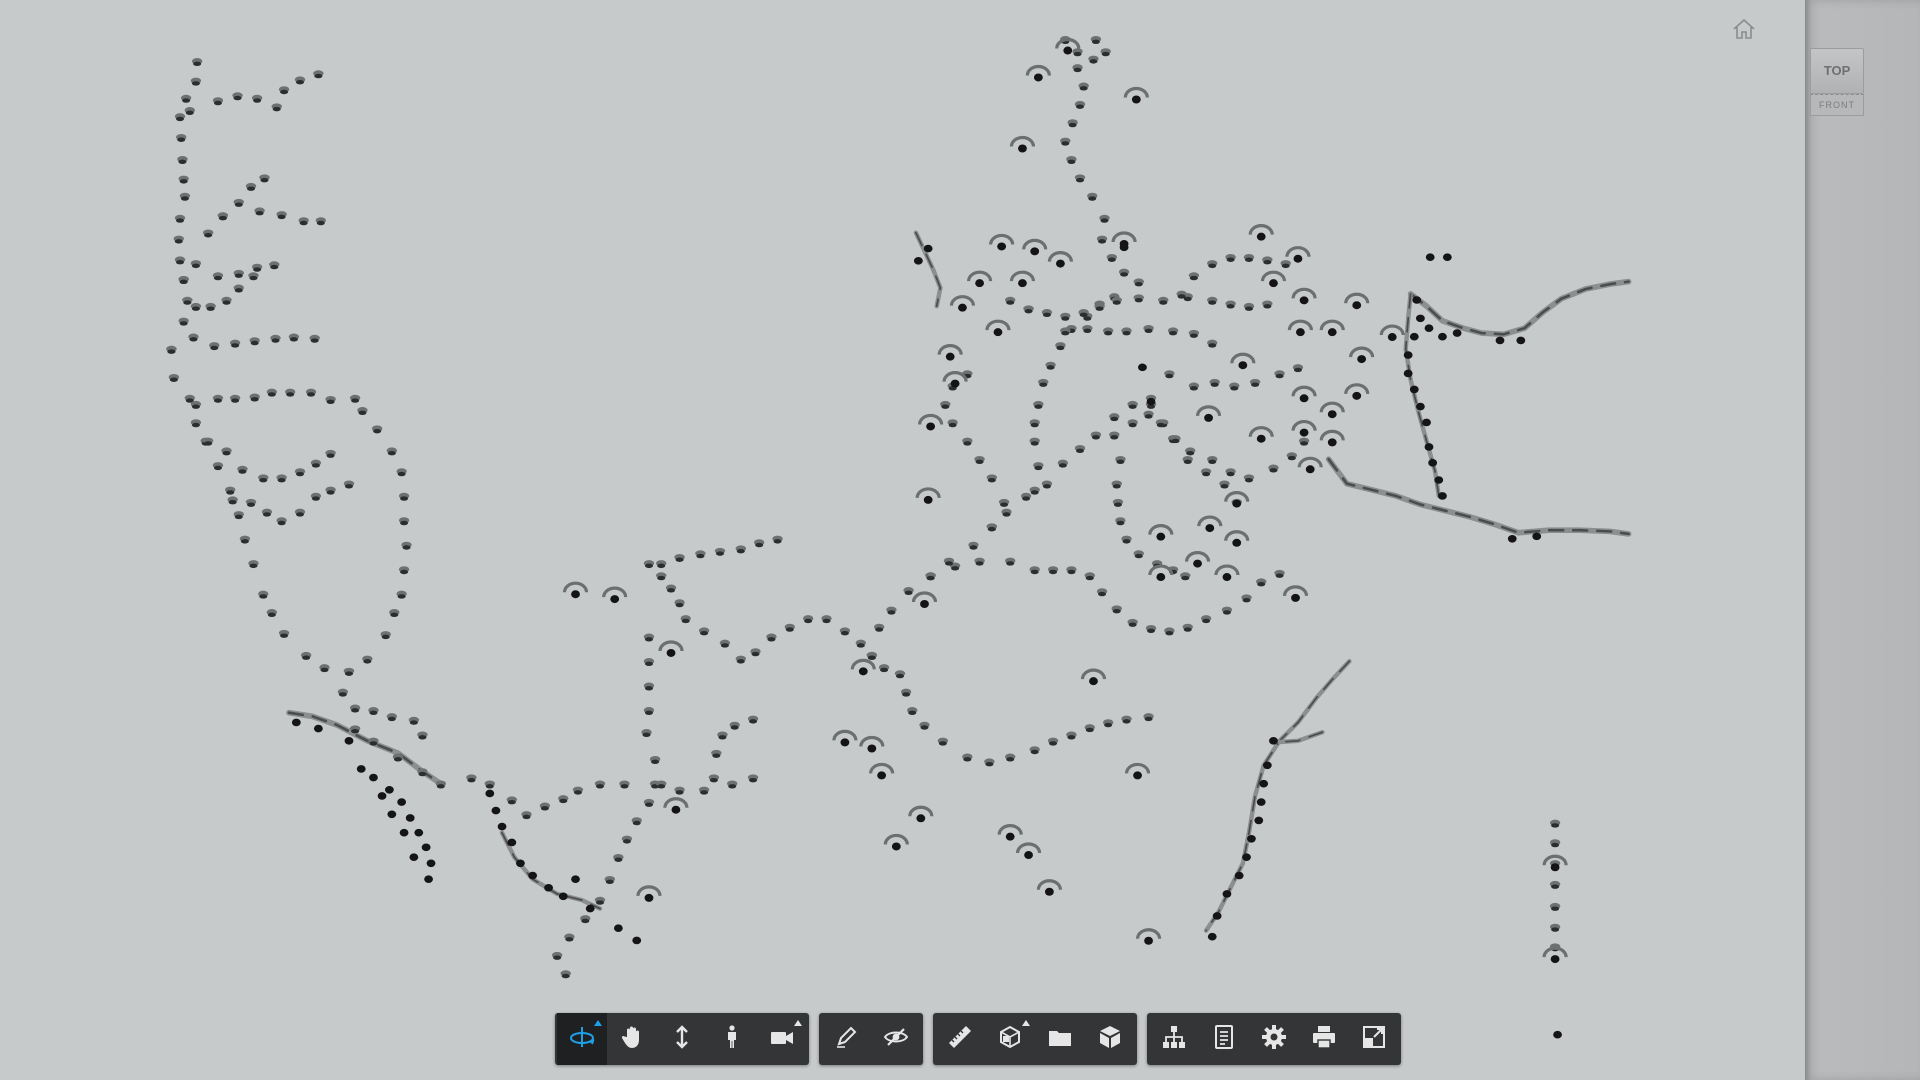 The height and width of the screenshot is (1080, 1920). I want to click on first-person-button, so click(732, 1039).